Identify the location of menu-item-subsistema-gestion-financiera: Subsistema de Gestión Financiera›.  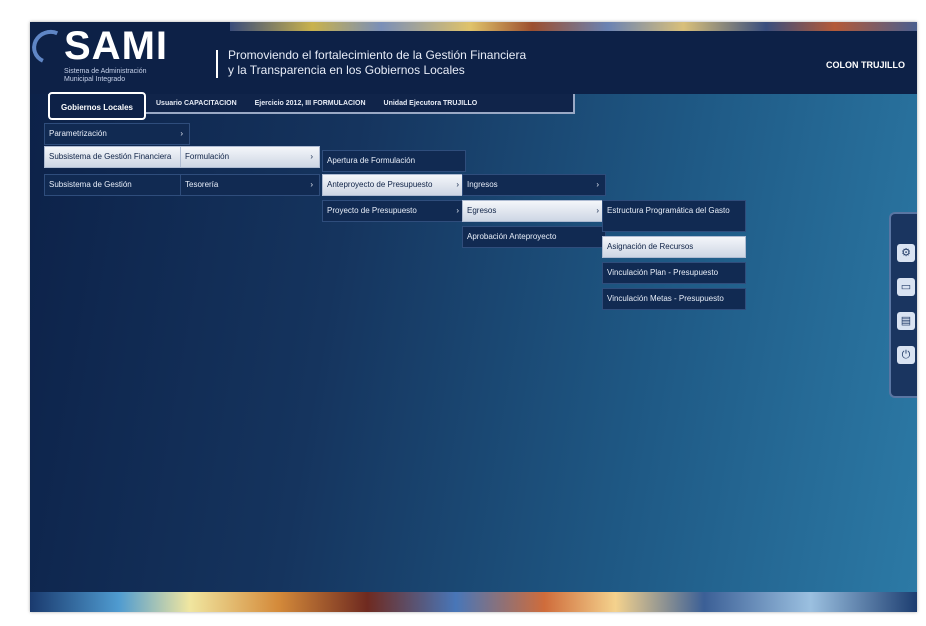
(117, 157).